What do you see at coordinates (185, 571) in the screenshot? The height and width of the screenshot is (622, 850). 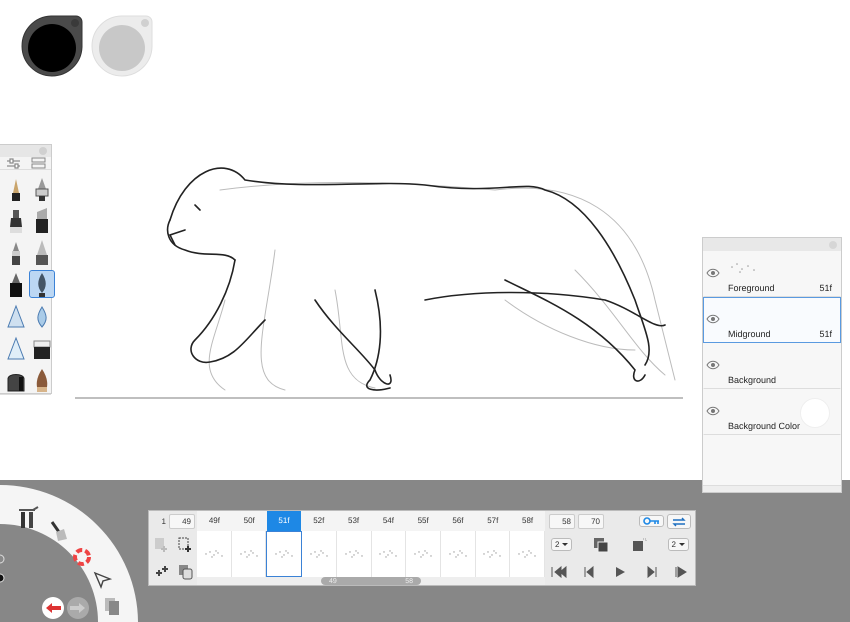 I see `duplicate-frame-icon` at bounding box center [185, 571].